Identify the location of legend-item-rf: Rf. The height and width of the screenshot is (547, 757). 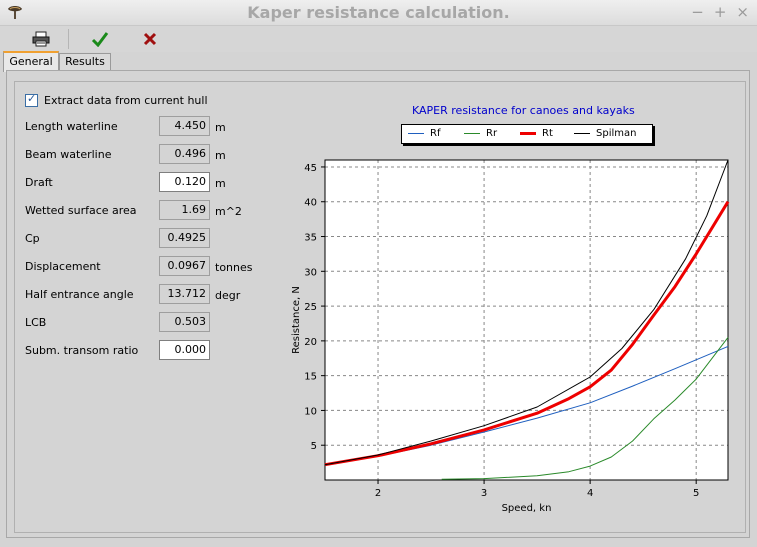
(424, 133).